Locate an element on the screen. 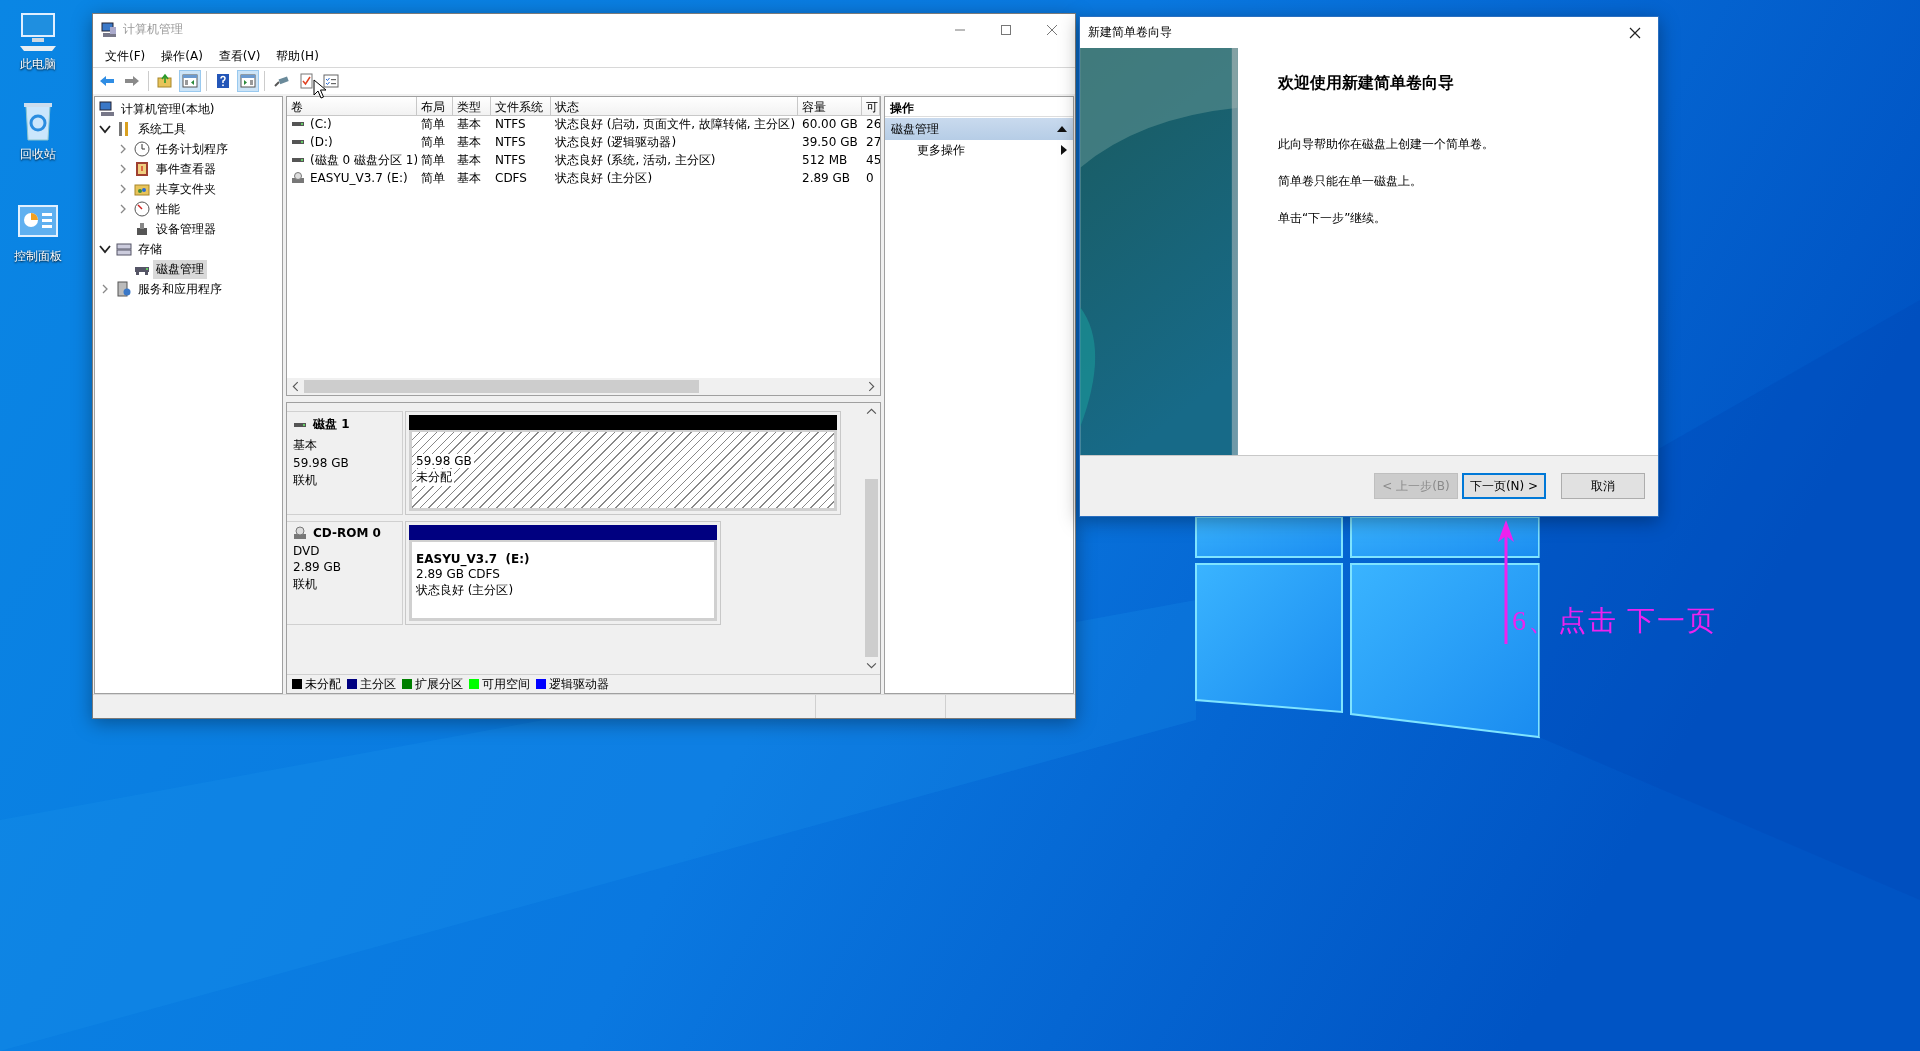 The width and height of the screenshot is (1920, 1051). disk-info-panel: CD-ROM 0 DVD 2.89 GB 联机 is located at coordinates (345, 573).